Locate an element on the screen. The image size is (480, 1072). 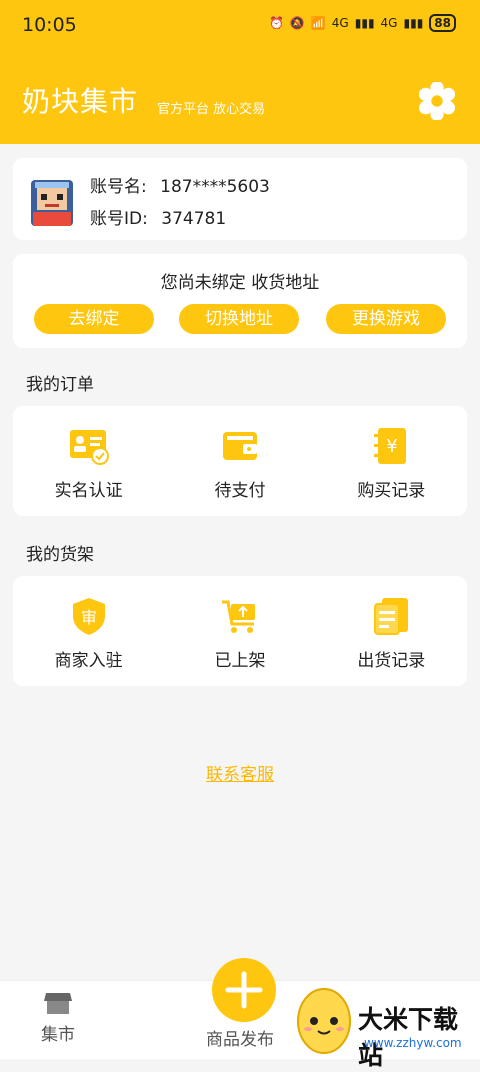
signal-icon: ▮▮▮ is located at coordinates (364, 23).